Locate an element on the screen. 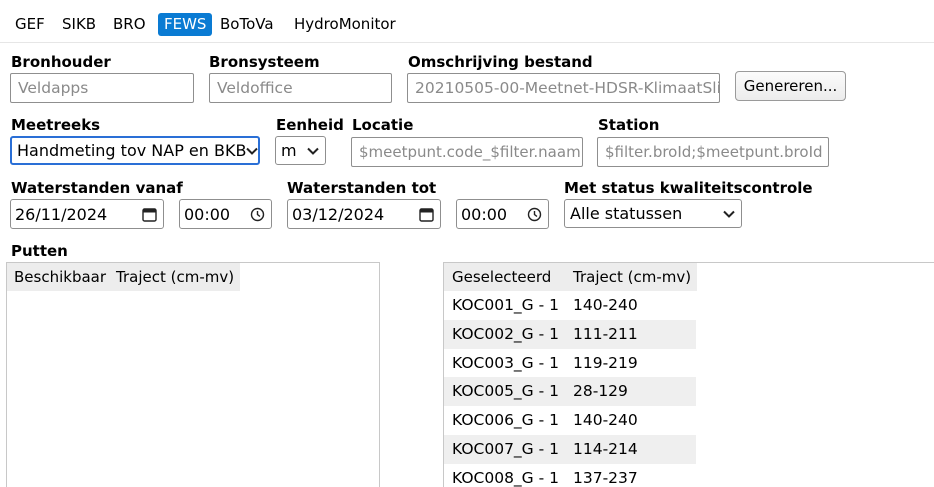  station-input: $filter.broId;$meetpunt.broId is located at coordinates (713, 152).